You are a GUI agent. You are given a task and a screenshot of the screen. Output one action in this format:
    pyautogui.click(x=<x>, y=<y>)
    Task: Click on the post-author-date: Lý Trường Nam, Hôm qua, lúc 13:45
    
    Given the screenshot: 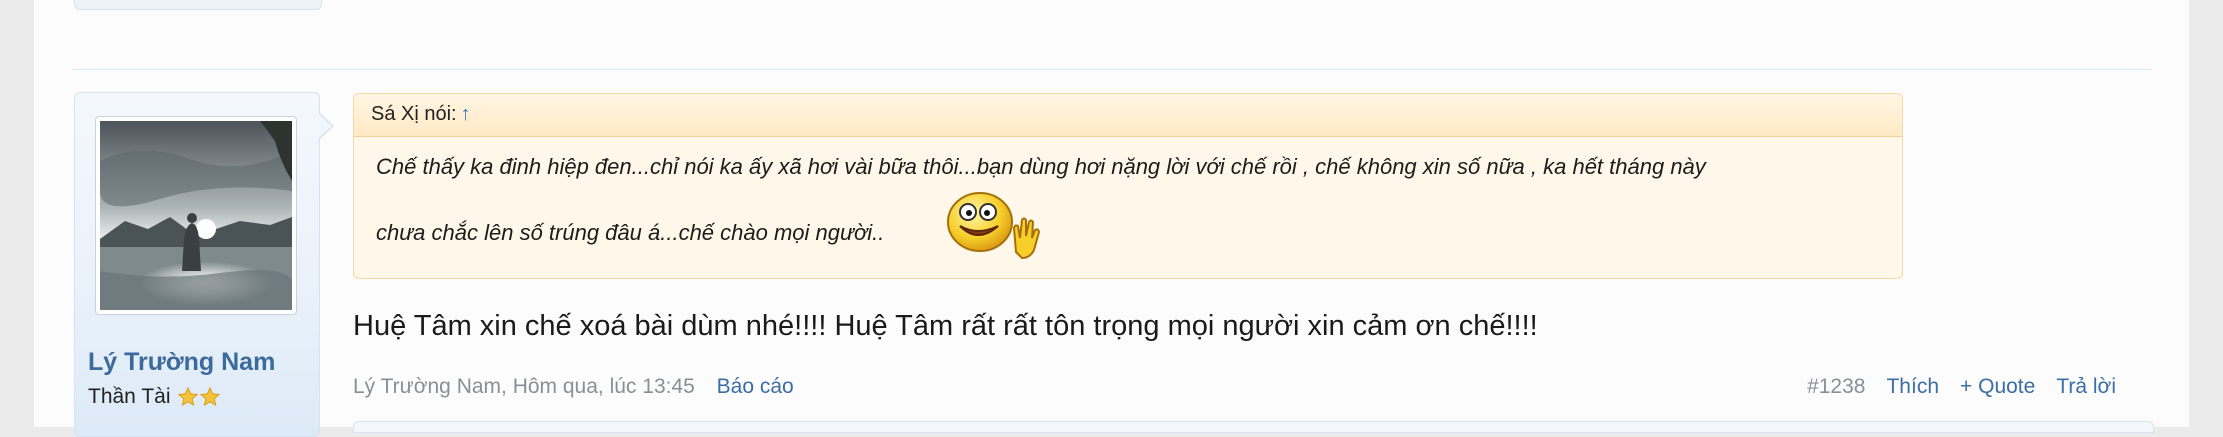 What is the action you would take?
    pyautogui.click(x=524, y=386)
    